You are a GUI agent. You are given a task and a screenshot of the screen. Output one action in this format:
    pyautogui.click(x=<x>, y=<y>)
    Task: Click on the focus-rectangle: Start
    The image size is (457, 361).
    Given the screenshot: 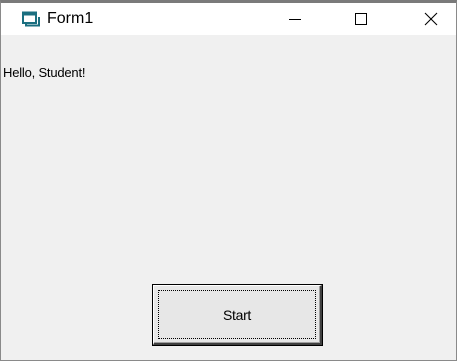 What is the action you would take?
    pyautogui.click(x=237, y=314)
    